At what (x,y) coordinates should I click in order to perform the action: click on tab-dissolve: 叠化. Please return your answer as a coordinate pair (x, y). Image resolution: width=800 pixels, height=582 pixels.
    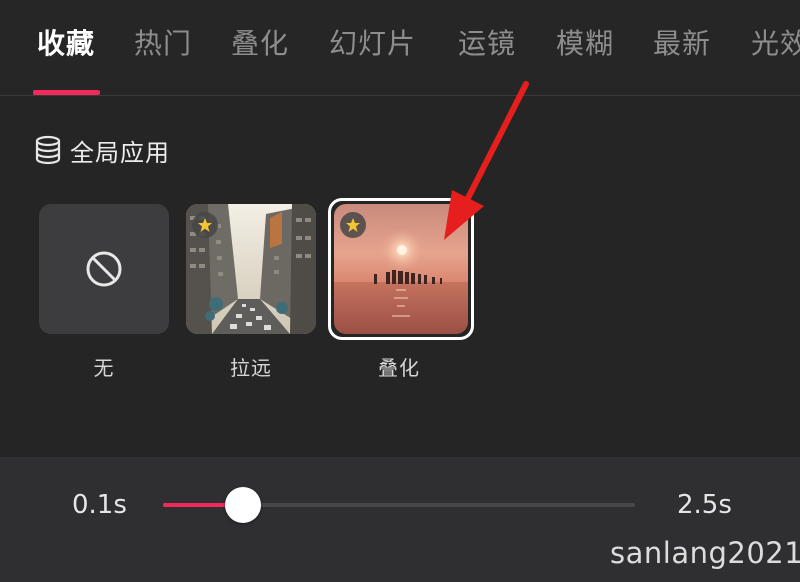
    Looking at the image, I should click on (260, 44).